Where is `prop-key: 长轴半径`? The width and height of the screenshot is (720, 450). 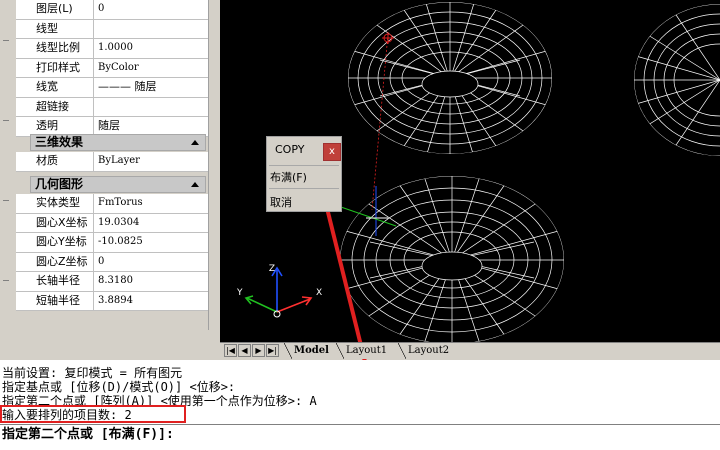
prop-key: 长轴半径 is located at coordinates (55, 281).